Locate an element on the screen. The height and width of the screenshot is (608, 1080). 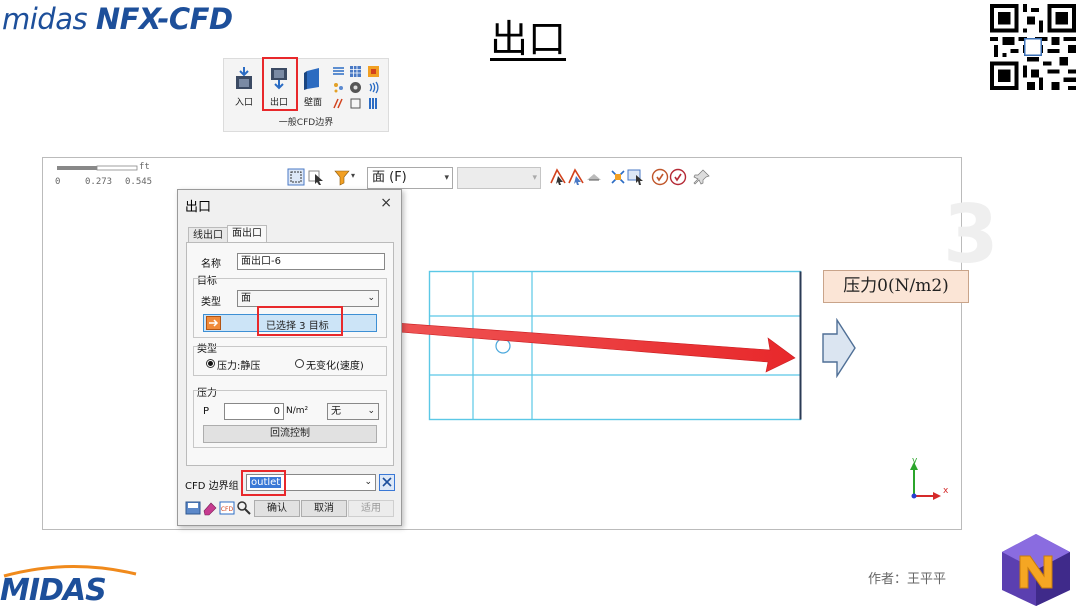
pressure-function-value: 无 is located at coordinates (336, 411).